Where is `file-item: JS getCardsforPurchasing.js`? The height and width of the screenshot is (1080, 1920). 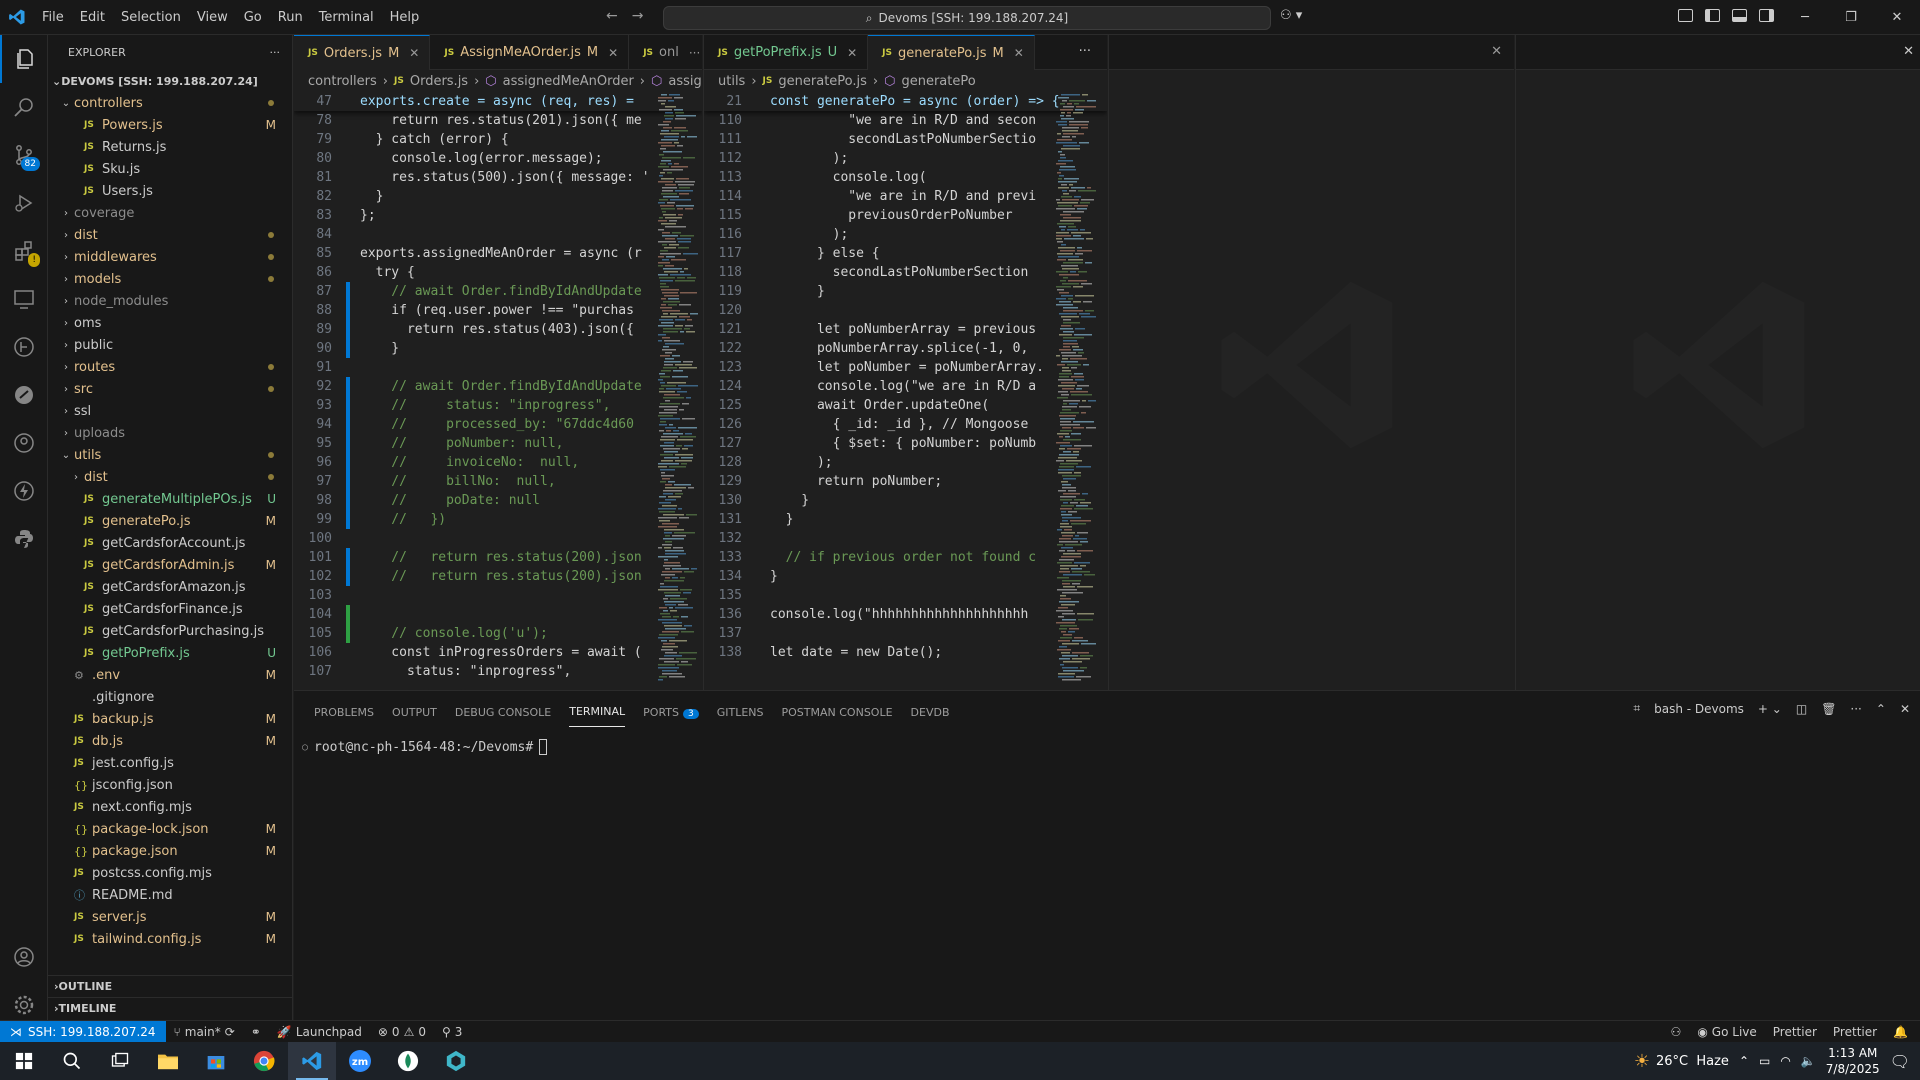
file-item: JS getCardsforPurchasing.js is located at coordinates (170, 631).